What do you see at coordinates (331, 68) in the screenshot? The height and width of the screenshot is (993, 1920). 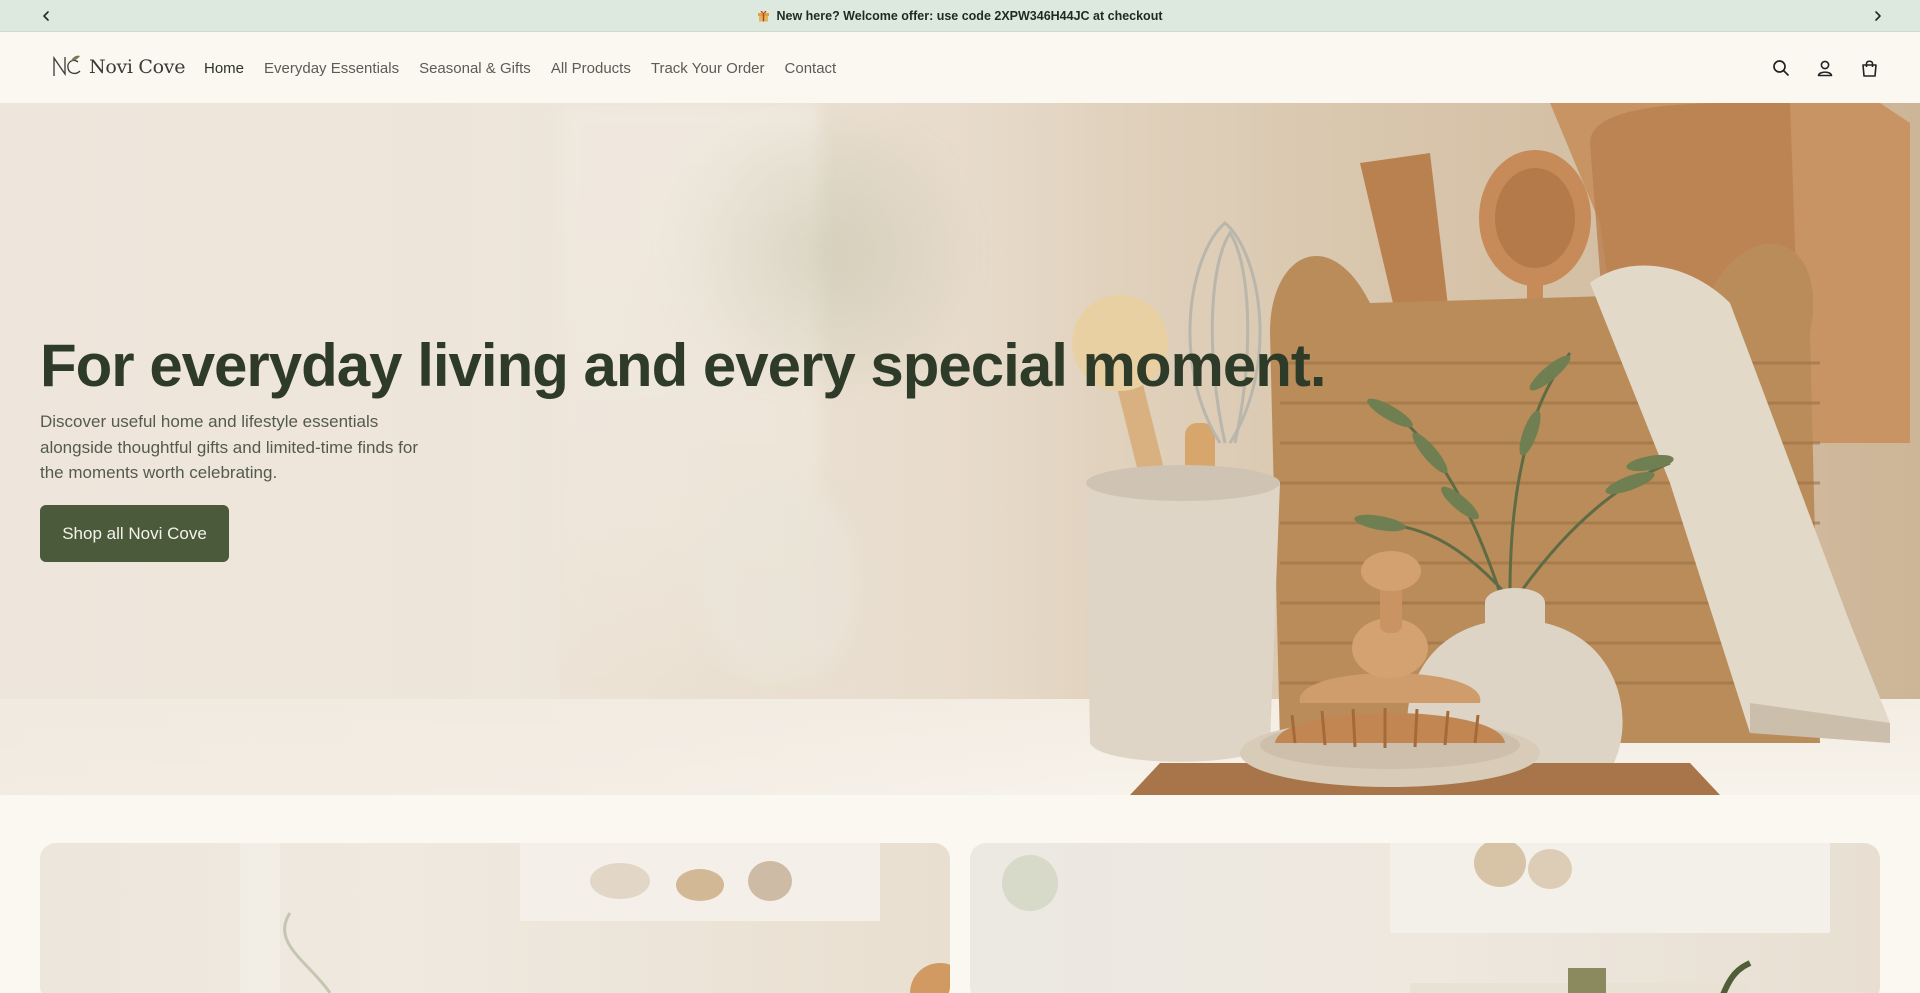 I see `nav-item-everyday-essentials: Everyday Essentials` at bounding box center [331, 68].